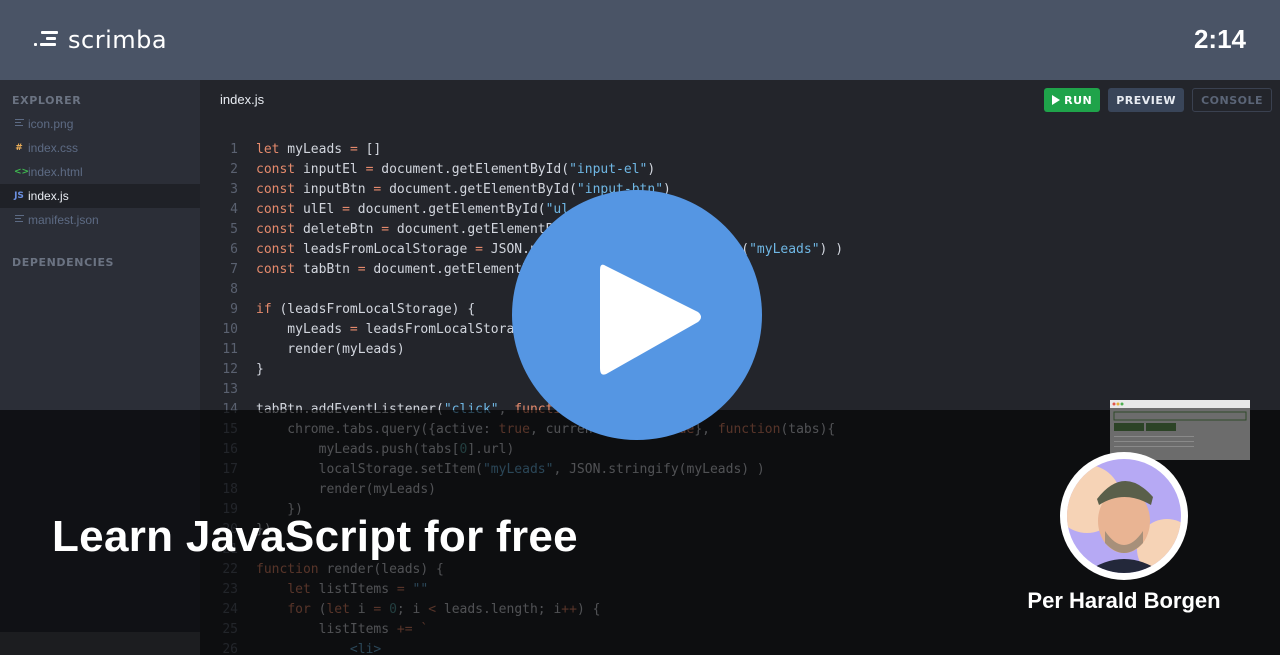 The height and width of the screenshot is (655, 1280). Describe the element at coordinates (230, 389) in the screenshot. I see `line-number: 13` at that location.